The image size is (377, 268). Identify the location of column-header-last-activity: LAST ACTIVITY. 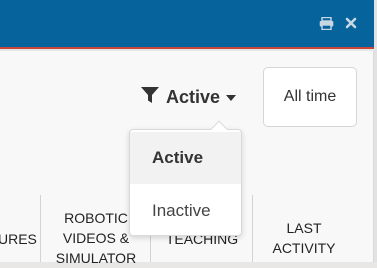
(304, 238).